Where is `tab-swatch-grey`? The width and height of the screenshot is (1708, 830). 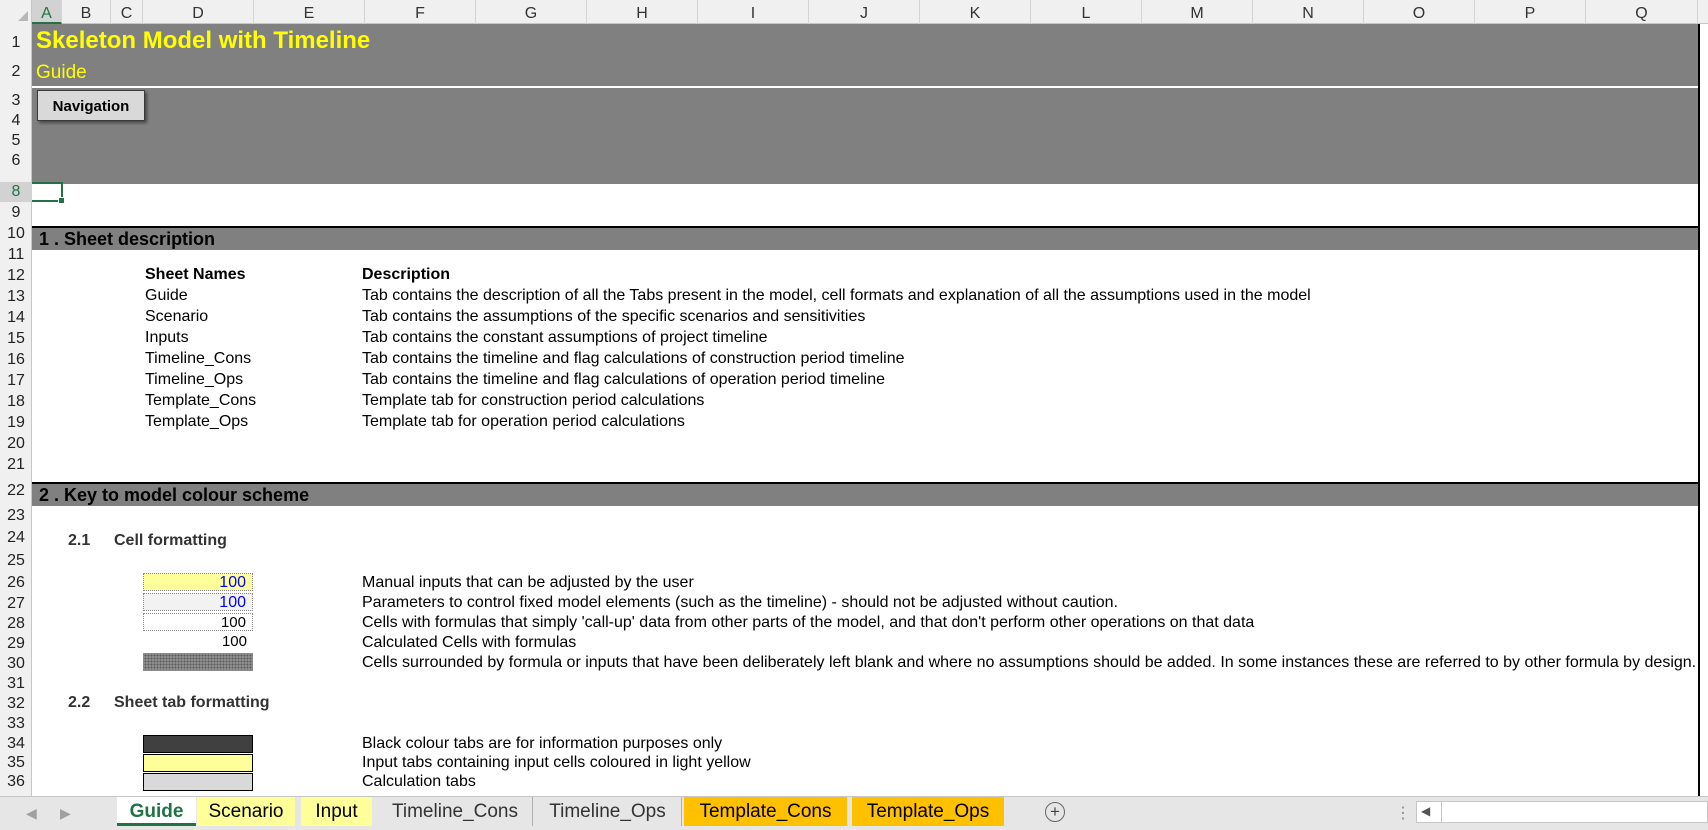 tab-swatch-grey is located at coordinates (198, 782).